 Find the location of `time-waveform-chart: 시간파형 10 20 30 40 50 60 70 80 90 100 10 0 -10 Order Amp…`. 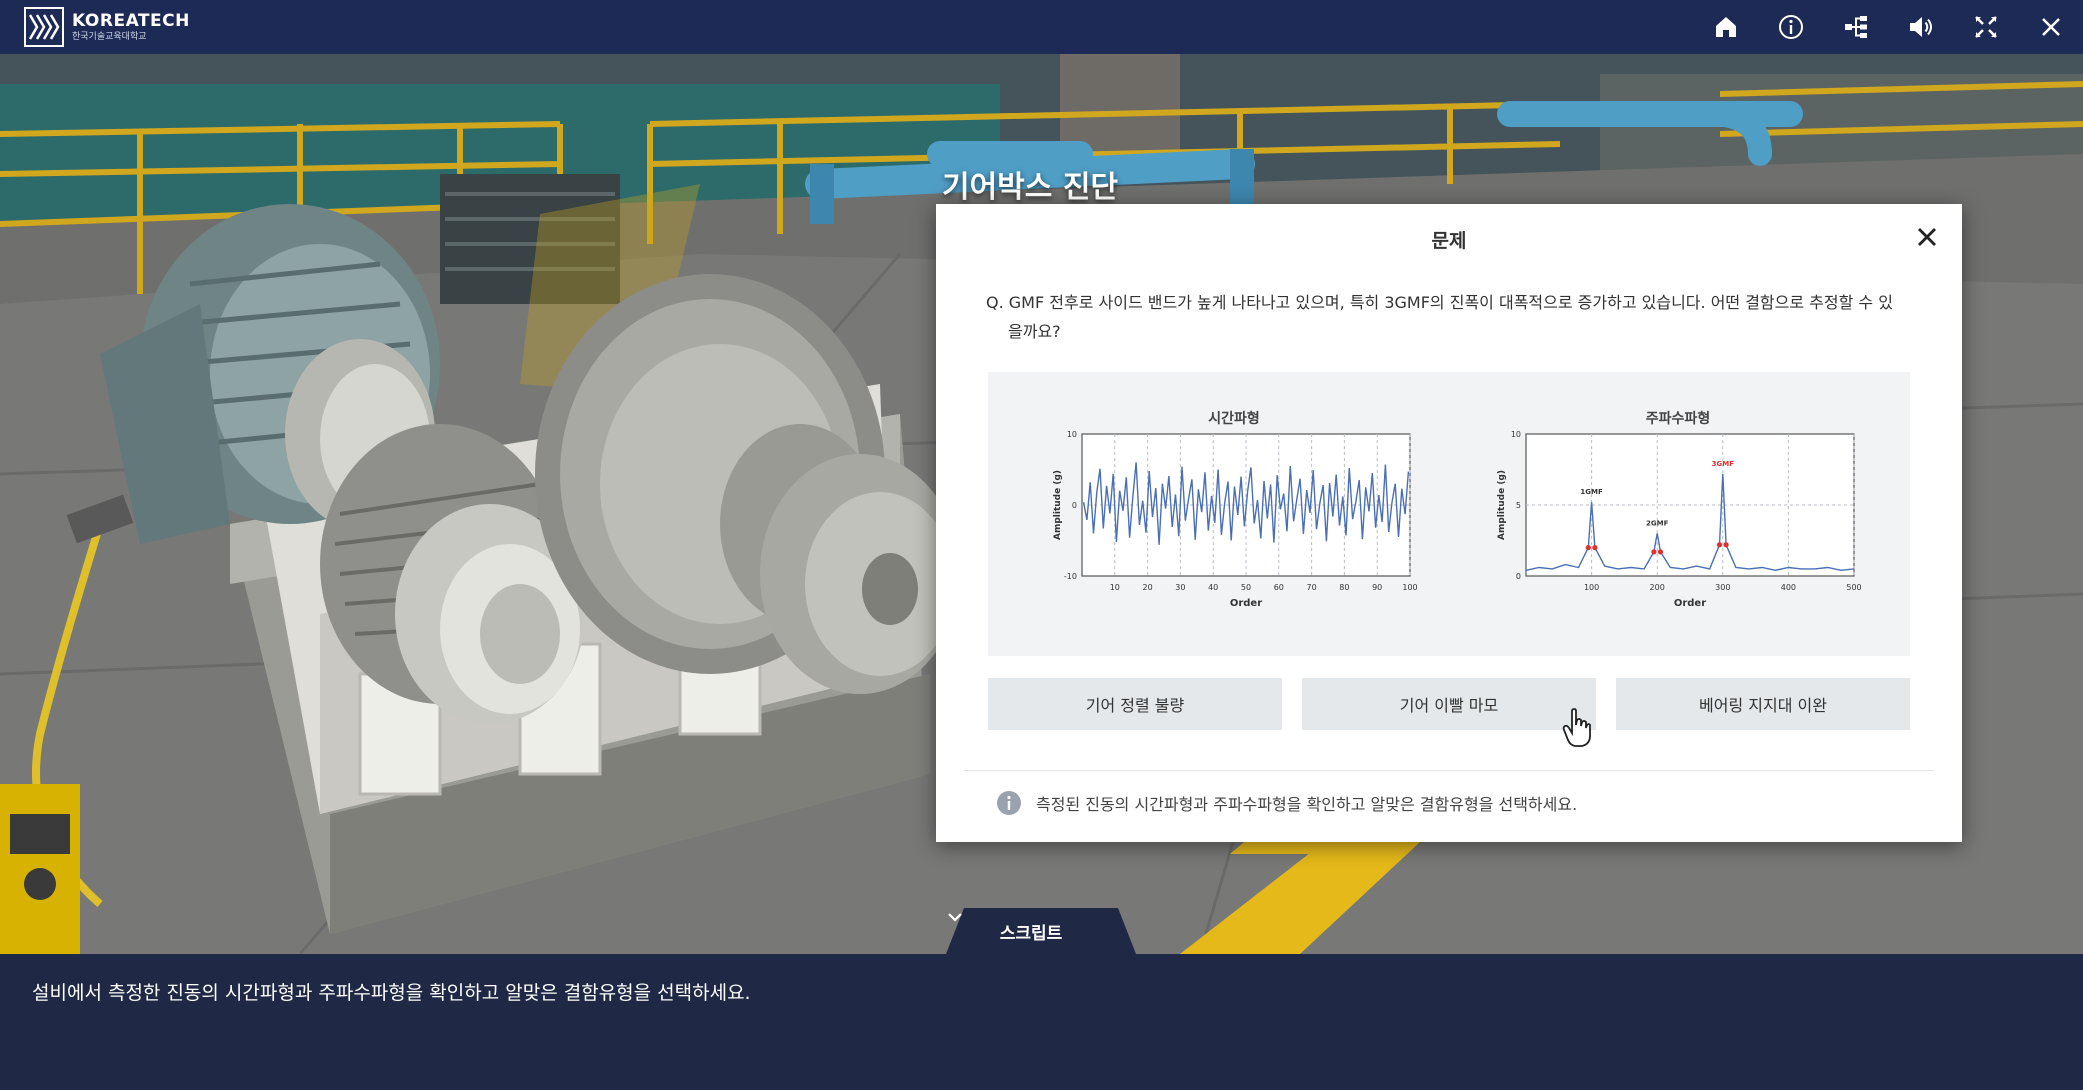

time-waveform-chart: 시간파형 10 20 30 40 50 60 70 80 90 100 10 0 -10 Order Amp… is located at coordinates (1234, 514).